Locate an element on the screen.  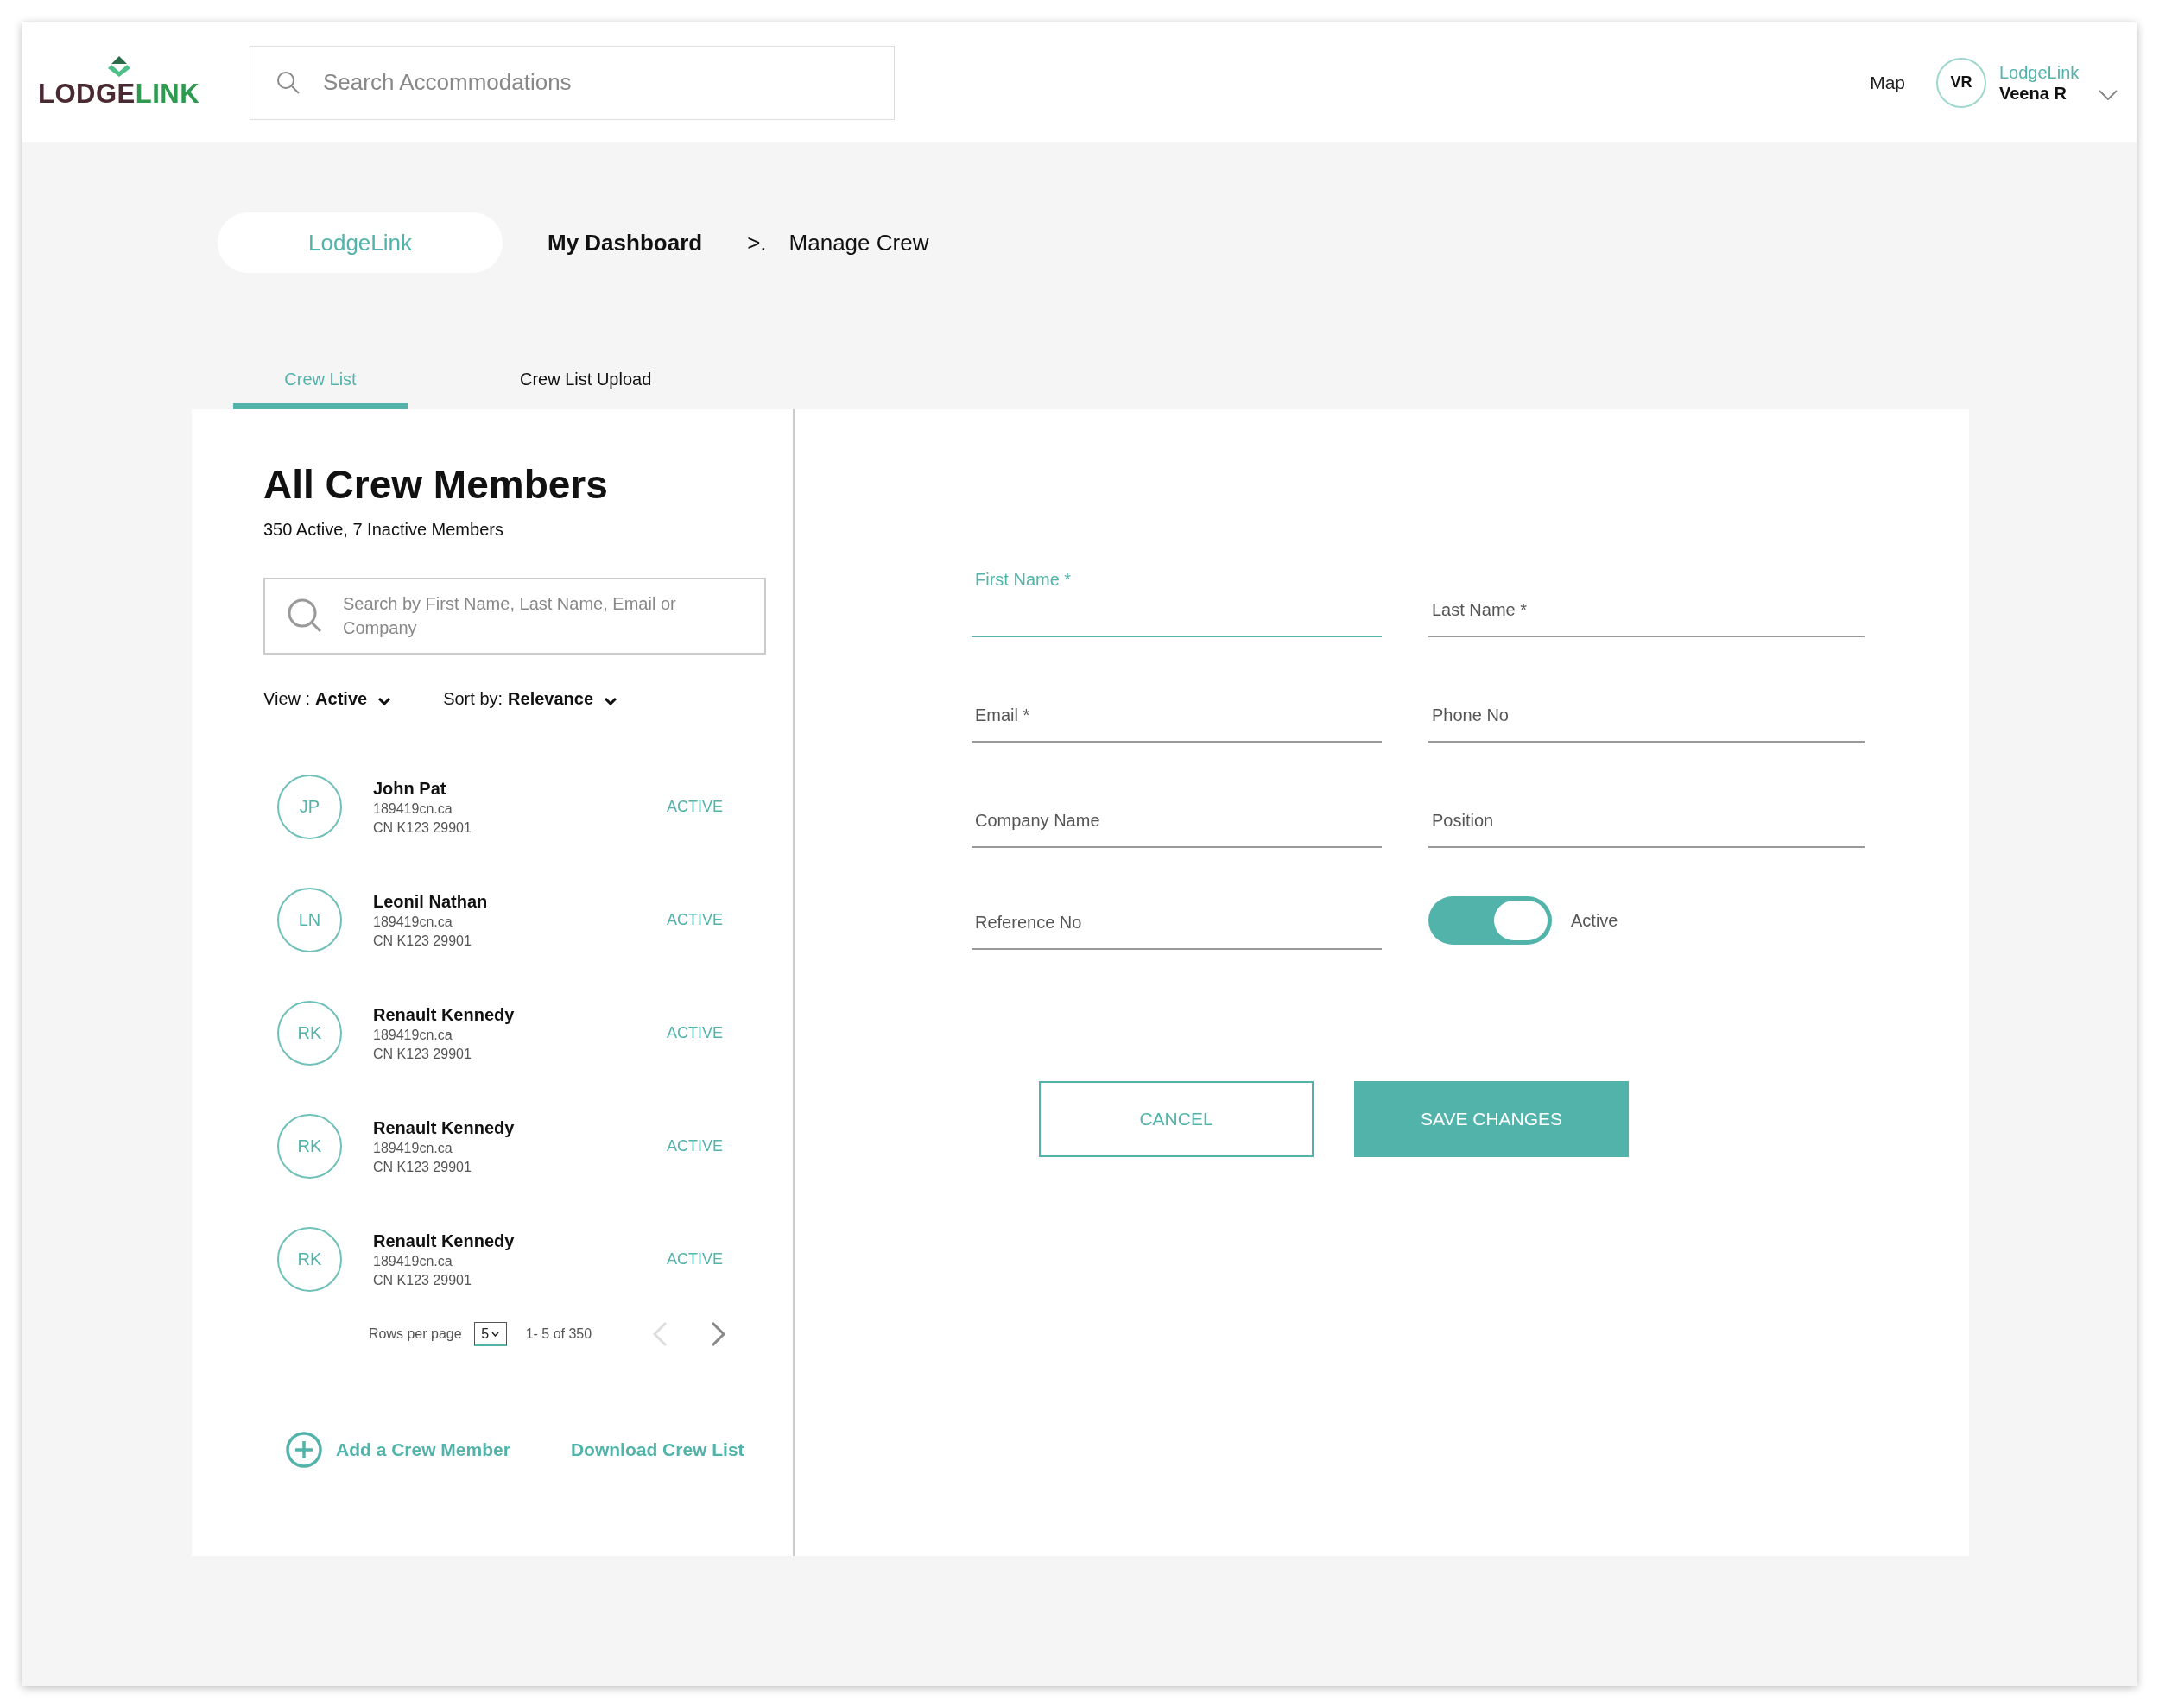
user-avatar: VR is located at coordinates (1961, 83).